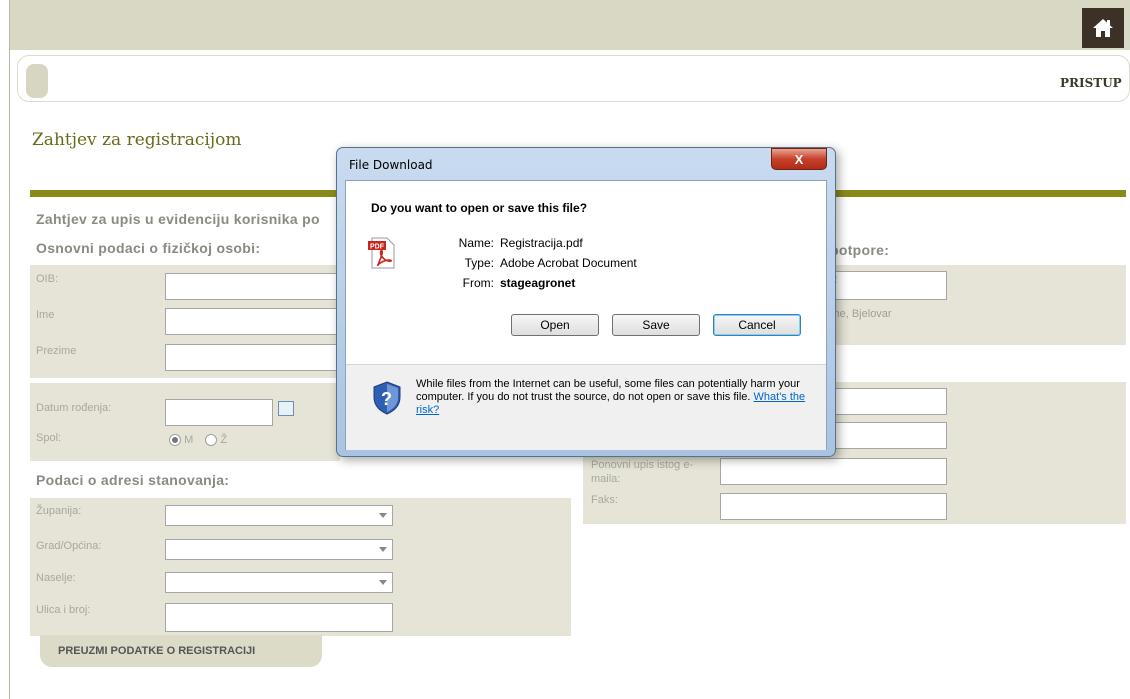 The height and width of the screenshot is (699, 1130). I want to click on oib-input, so click(252, 286).